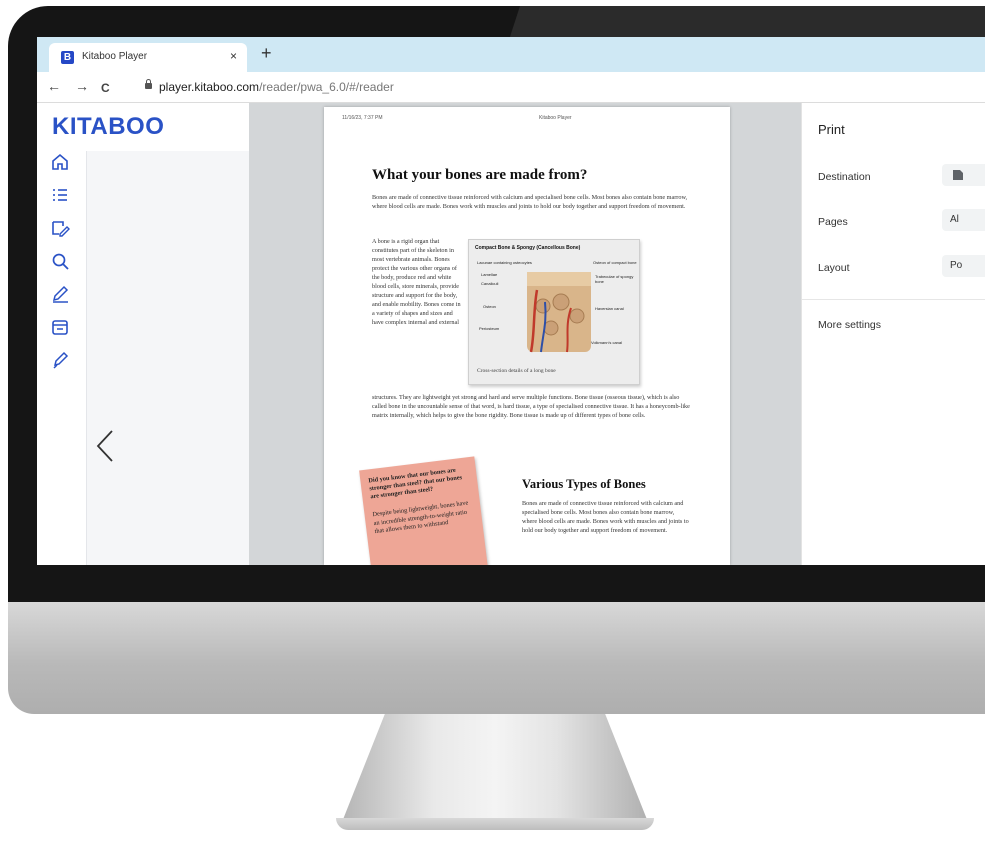 Image resolution: width=985 pixels, height=844 pixels. What do you see at coordinates (60, 294) in the screenshot?
I see `pen-icon` at bounding box center [60, 294].